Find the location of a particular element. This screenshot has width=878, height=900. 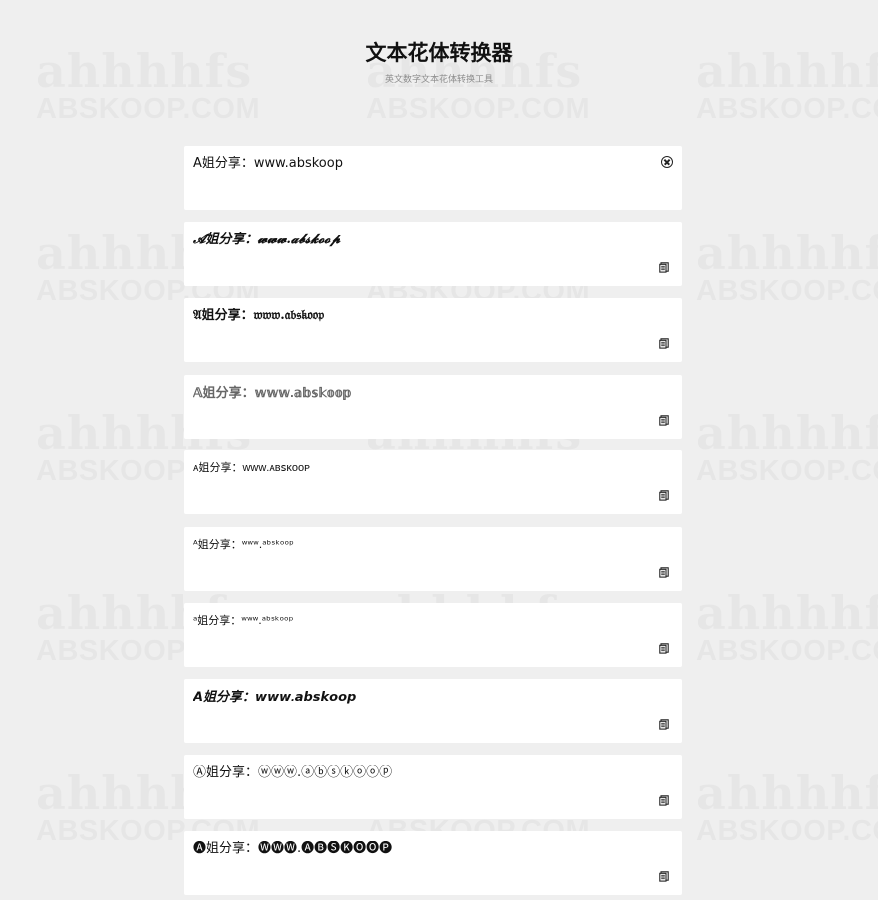

input-wrapper is located at coordinates (416, 164).